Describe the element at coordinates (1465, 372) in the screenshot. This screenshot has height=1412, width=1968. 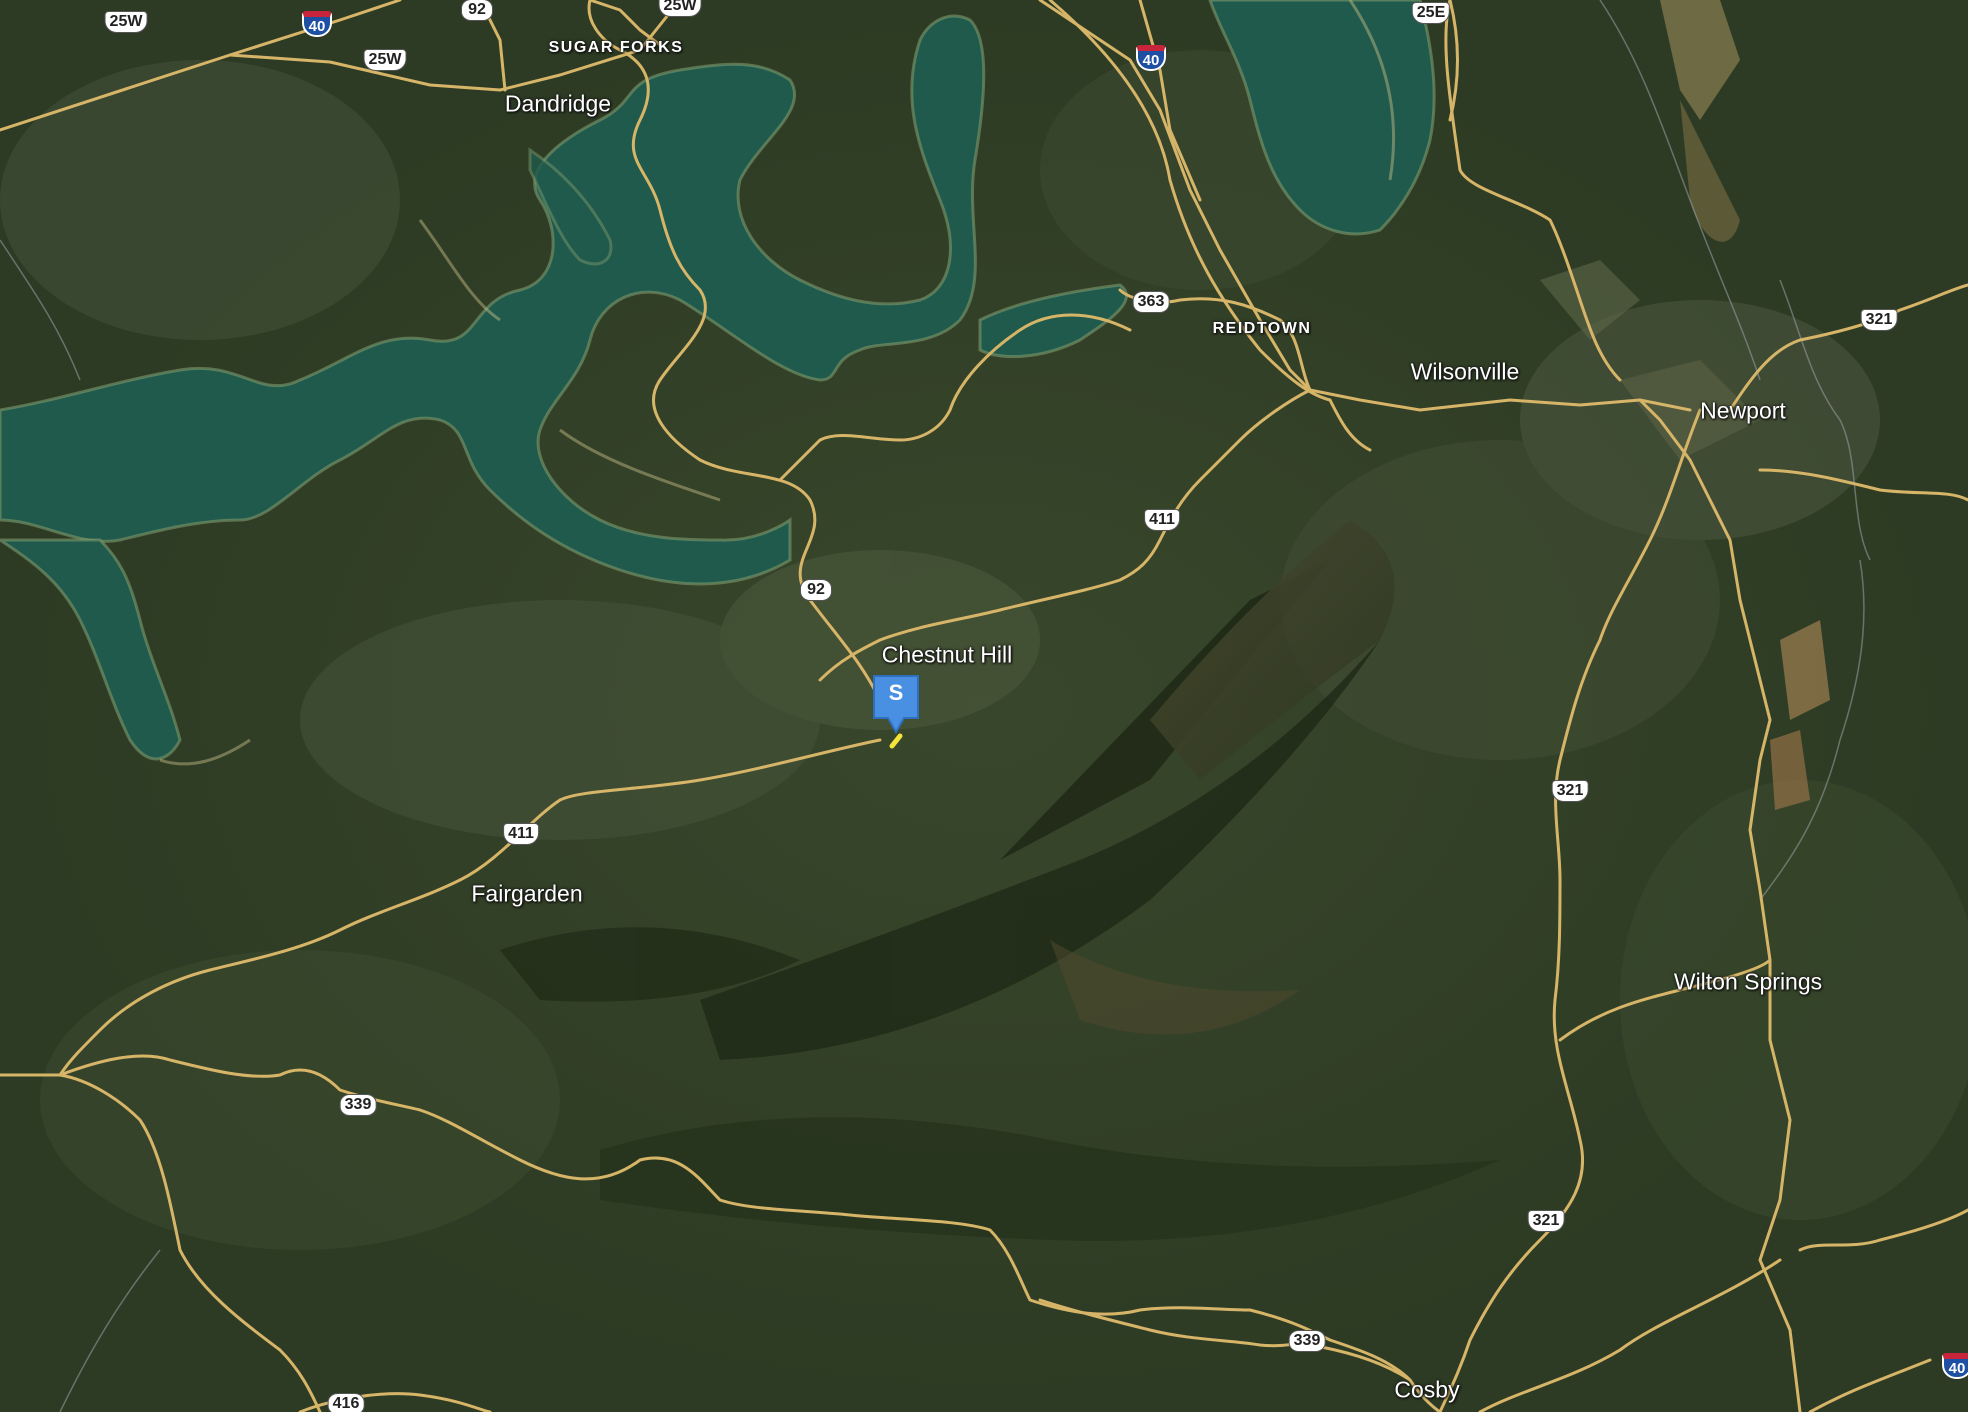
I see `place-label-wilsonville: Wilsonville` at that location.